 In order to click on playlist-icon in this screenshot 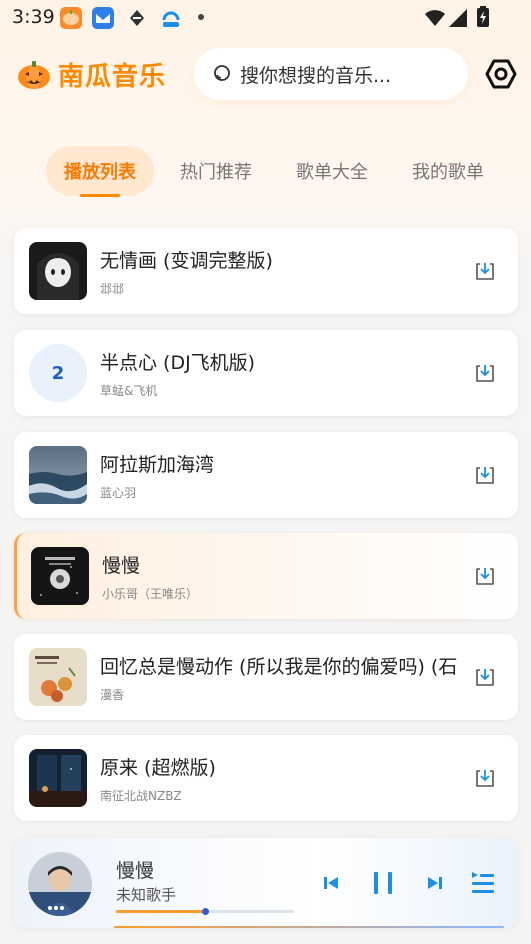, I will do `click(483, 883)`.